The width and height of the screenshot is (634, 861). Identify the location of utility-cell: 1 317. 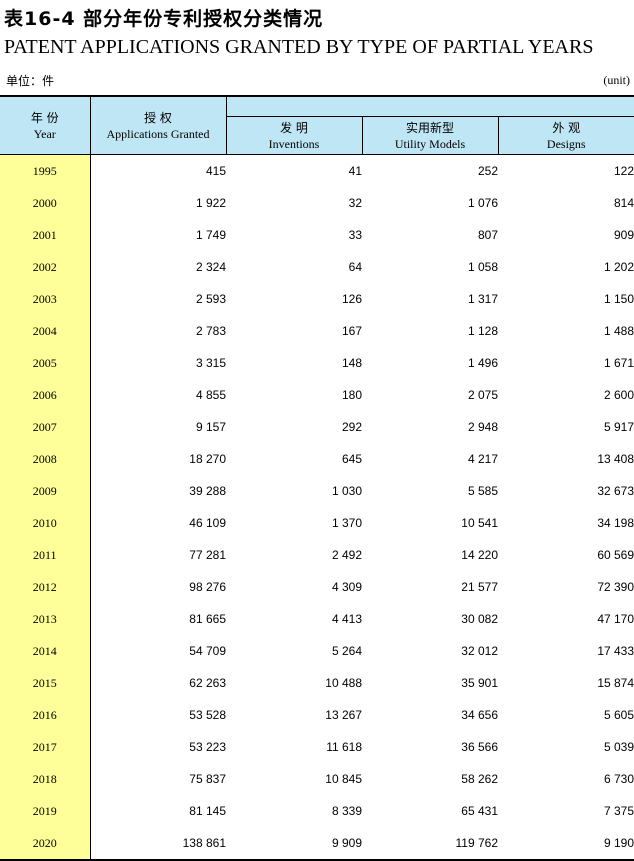
(430, 299).